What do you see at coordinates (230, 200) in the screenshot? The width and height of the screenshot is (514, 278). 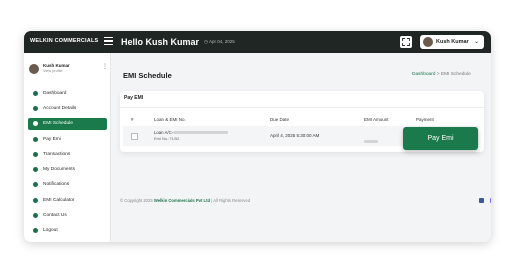 I see `footer-suffix: | All Rights Reserved` at bounding box center [230, 200].